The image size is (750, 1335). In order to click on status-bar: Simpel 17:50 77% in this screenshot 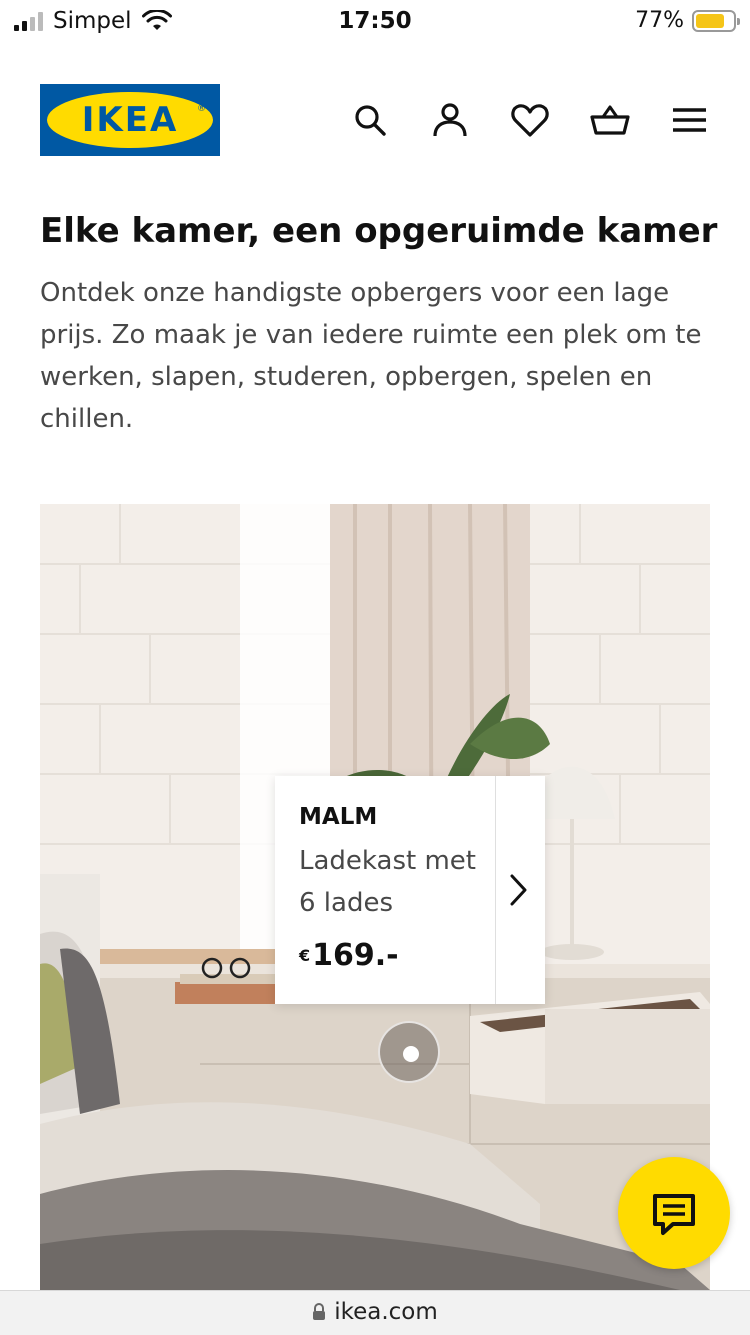, I will do `click(375, 22)`.